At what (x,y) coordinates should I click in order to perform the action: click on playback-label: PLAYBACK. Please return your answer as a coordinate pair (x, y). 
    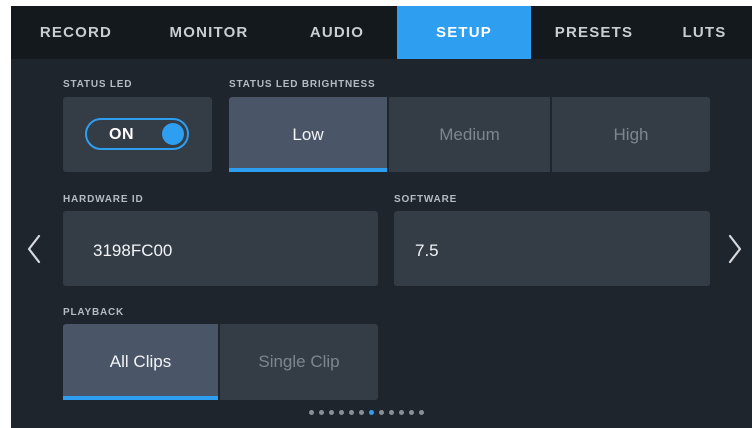
    Looking at the image, I should click on (94, 312).